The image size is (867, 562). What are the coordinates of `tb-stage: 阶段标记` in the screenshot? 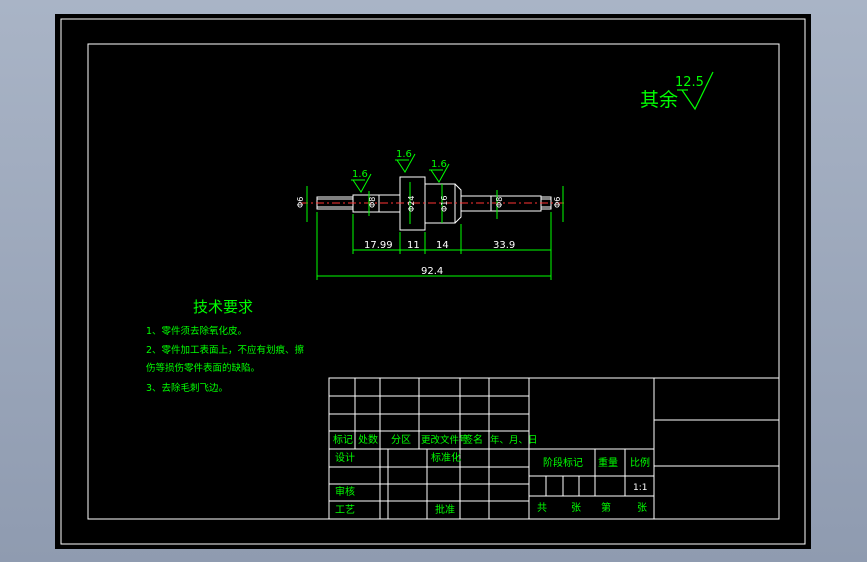 It's located at (563, 462).